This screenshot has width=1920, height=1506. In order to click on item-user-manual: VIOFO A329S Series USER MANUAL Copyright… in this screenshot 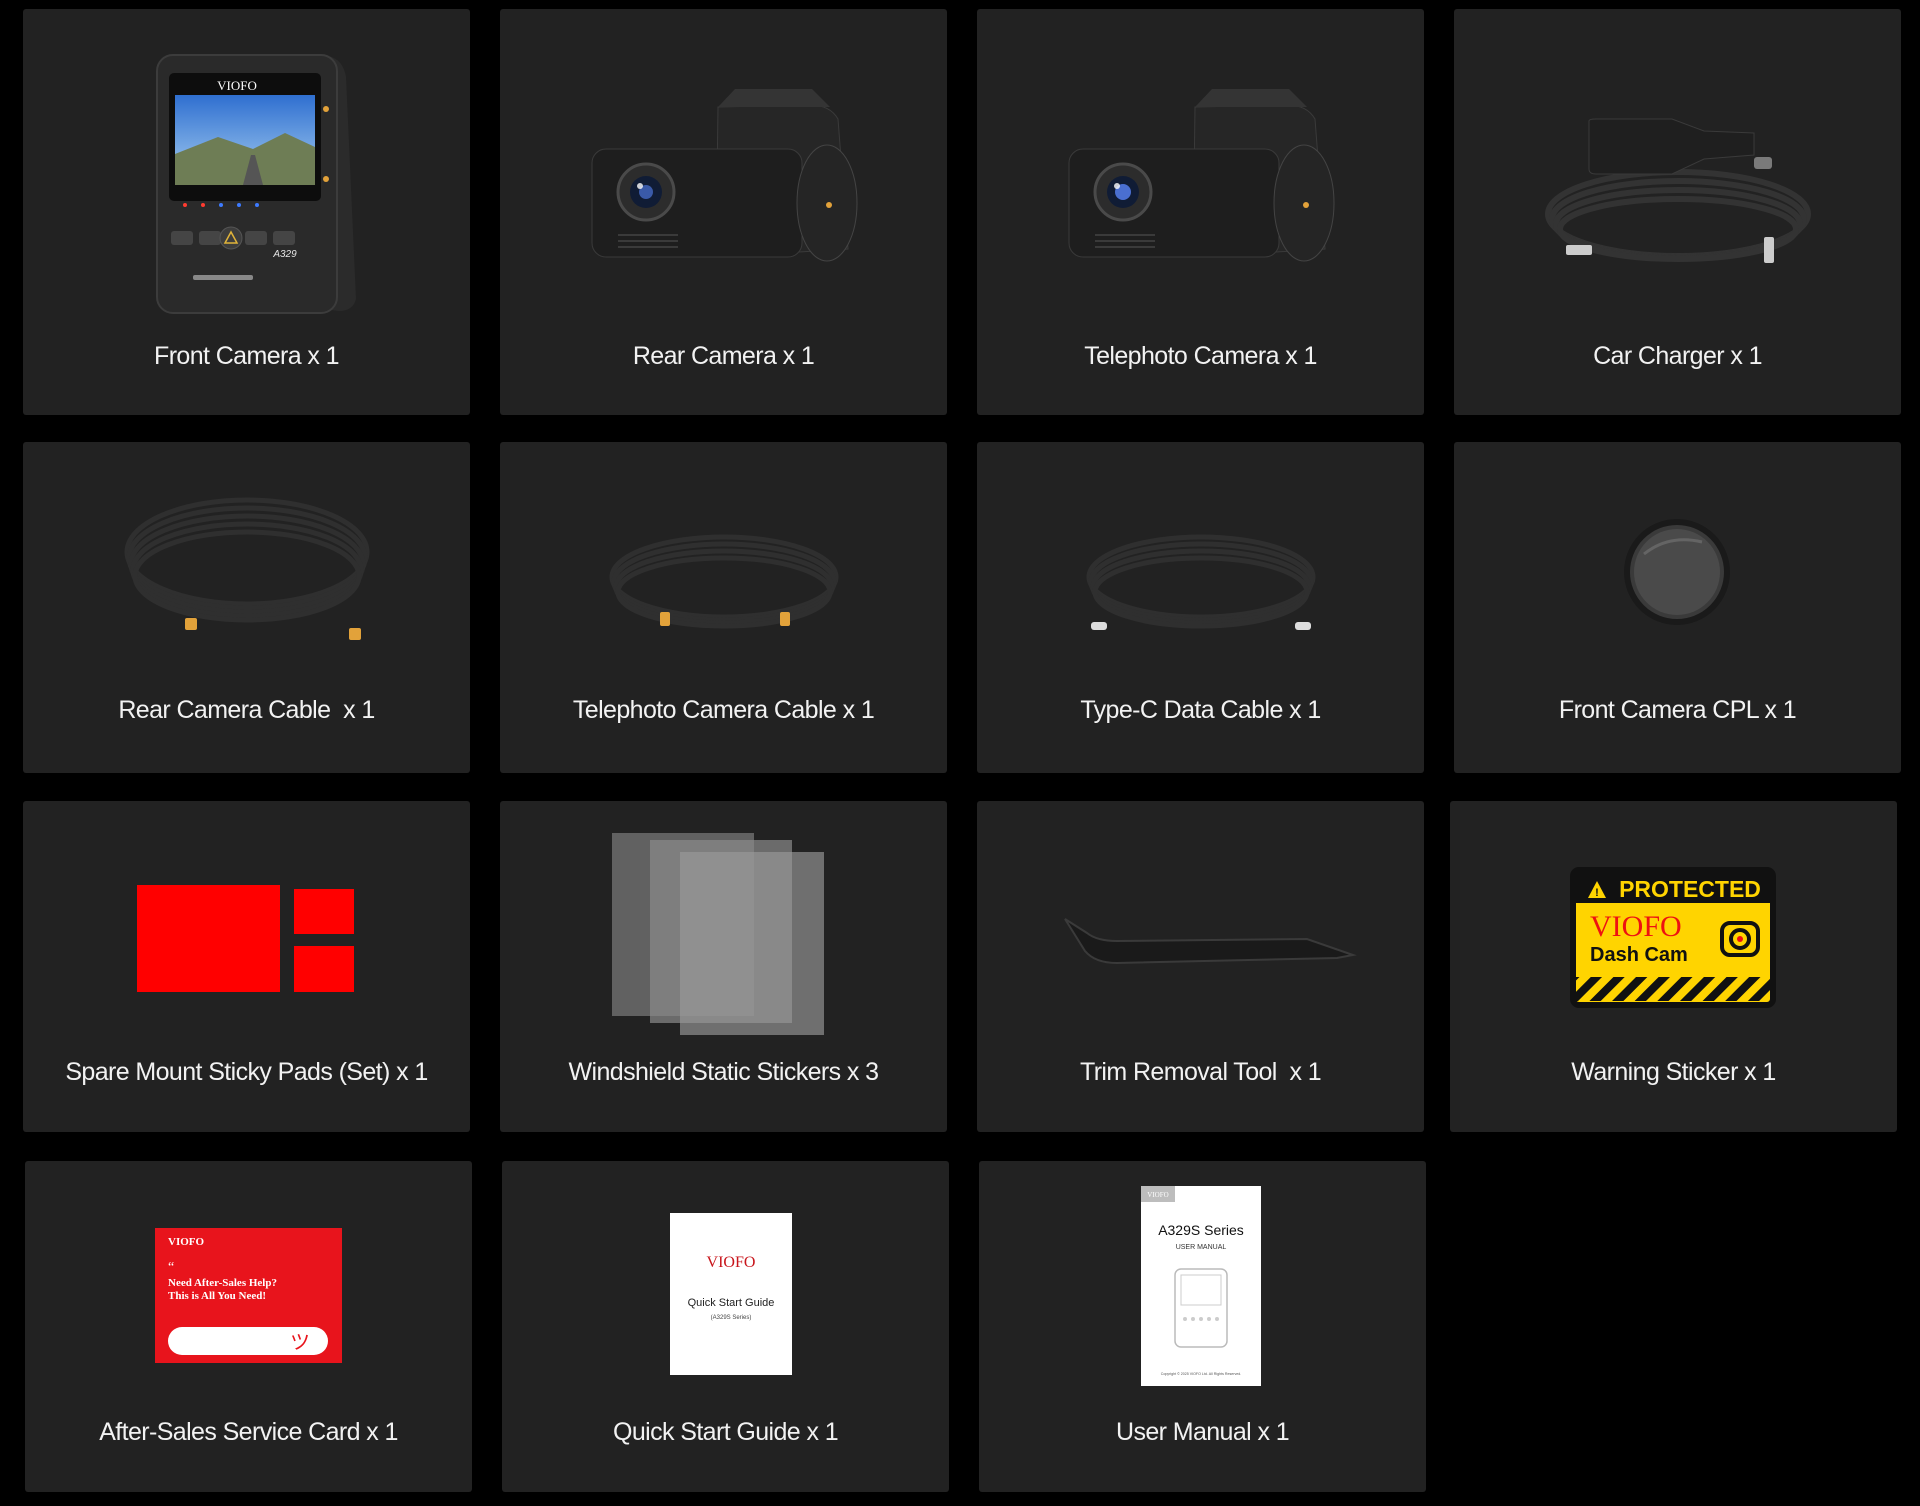, I will do `click(1202, 1326)`.